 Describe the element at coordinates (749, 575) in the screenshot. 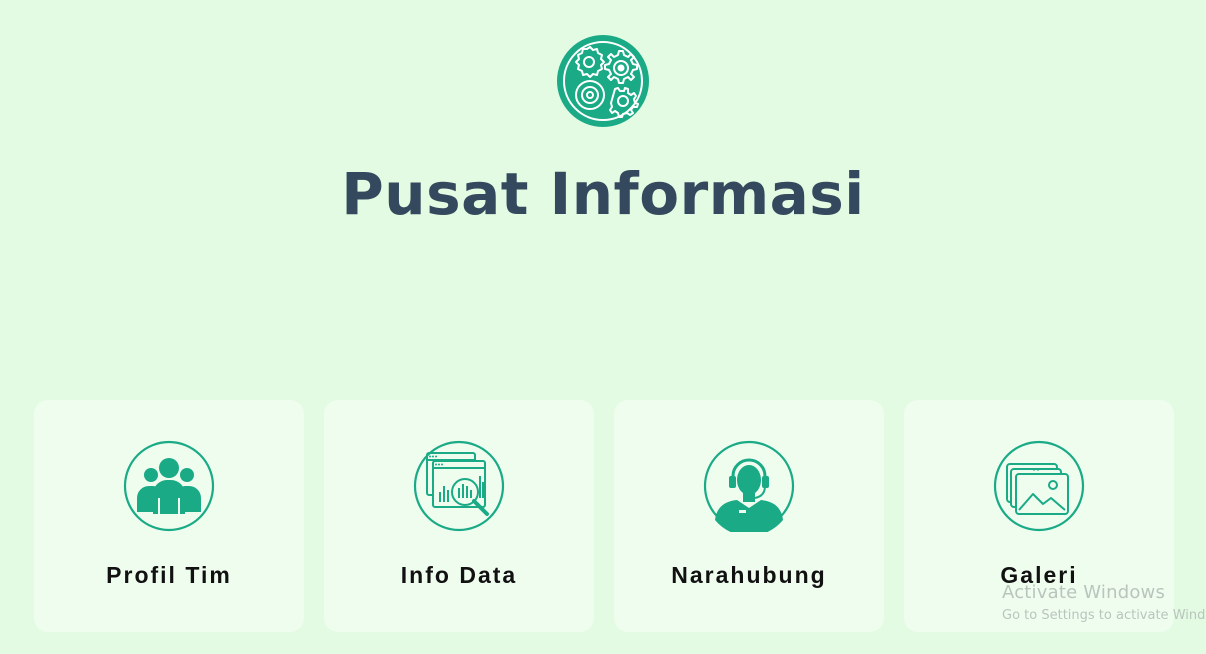

I see `menu-card-label: Narahubung` at that location.